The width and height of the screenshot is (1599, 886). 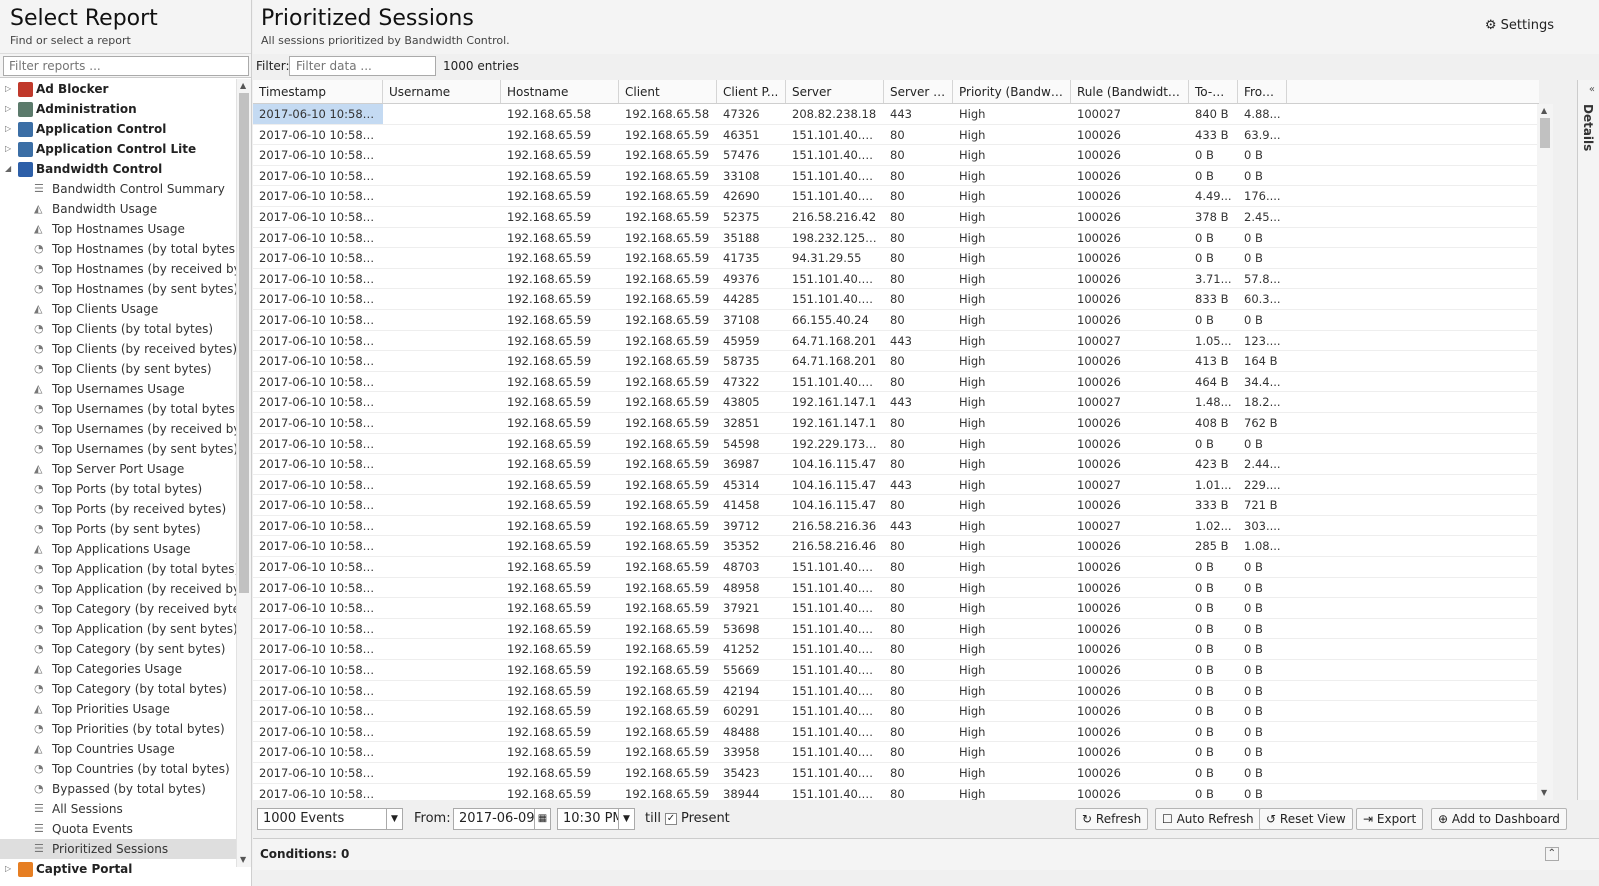 I want to click on tree-report-item: ◔ Top Usernames (by total bytes), so click(x=118, y=409).